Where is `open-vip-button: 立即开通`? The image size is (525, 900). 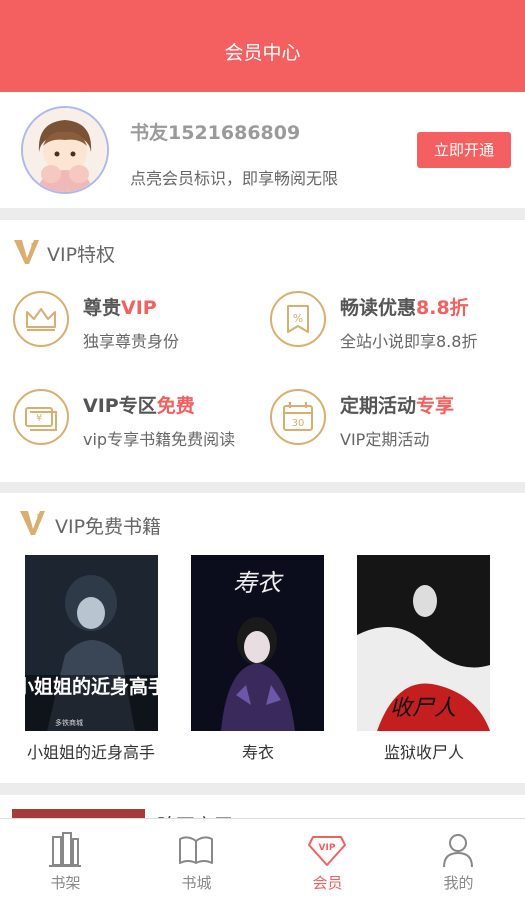
open-vip-button: 立即开通 is located at coordinates (464, 150).